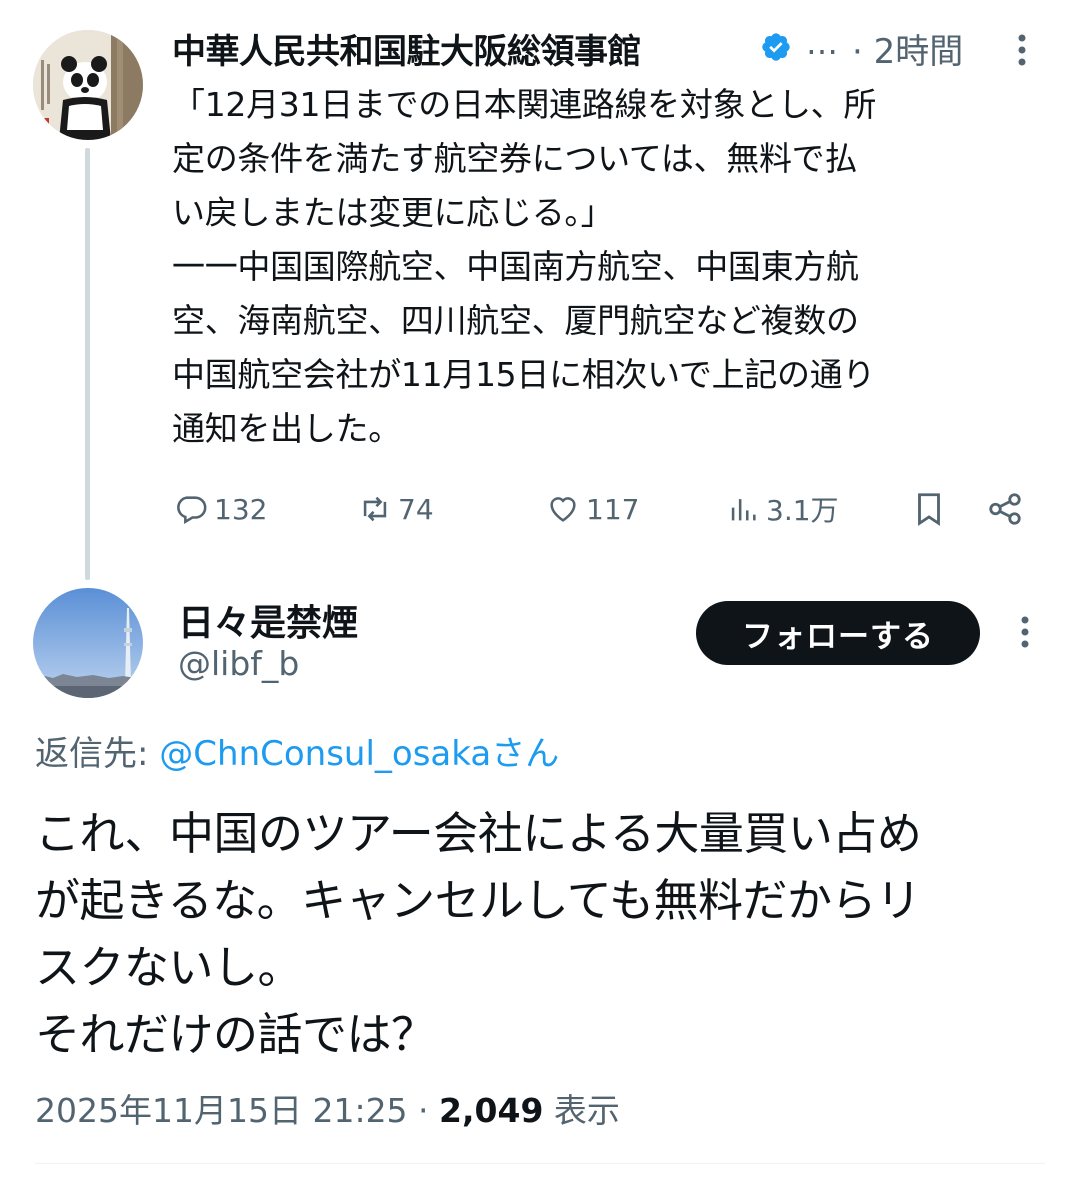 The width and height of the screenshot is (1080, 1177). I want to click on author-name: 中華人民共和国駐大阪総領事館, so click(407, 48).